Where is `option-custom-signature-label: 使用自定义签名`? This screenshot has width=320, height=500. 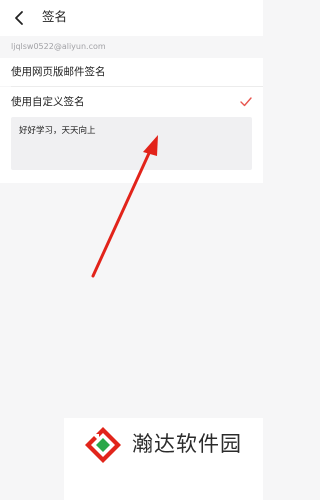 option-custom-signature-label: 使用自定义签名 is located at coordinates (48, 102).